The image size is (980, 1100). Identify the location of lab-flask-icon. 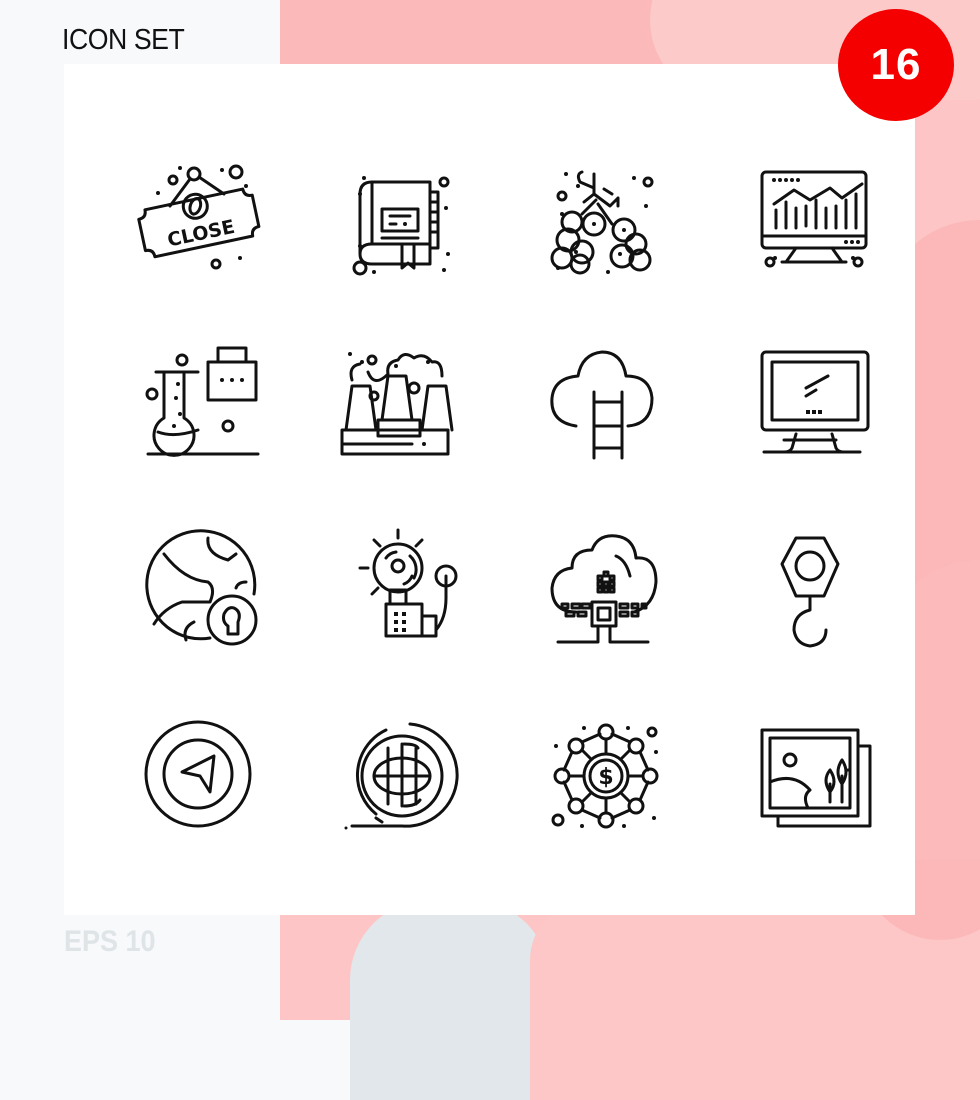
(198, 400).